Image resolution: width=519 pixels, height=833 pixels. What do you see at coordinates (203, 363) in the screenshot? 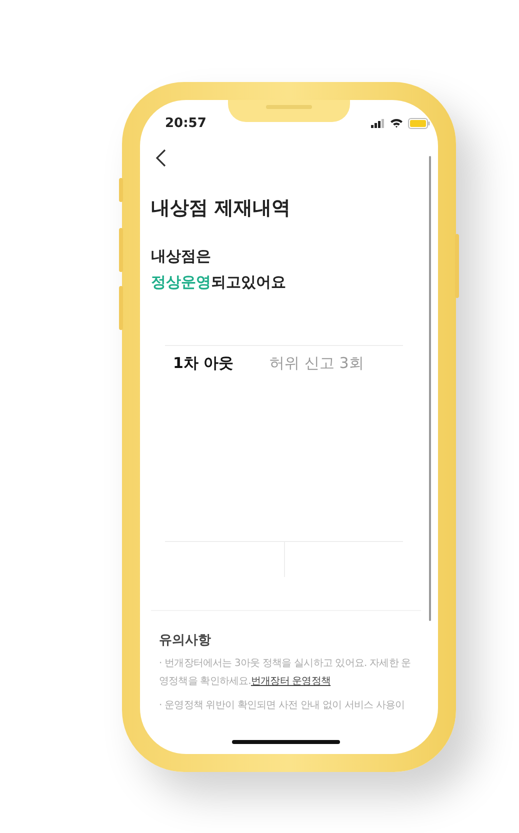
I see `tab: 1차 아웃` at bounding box center [203, 363].